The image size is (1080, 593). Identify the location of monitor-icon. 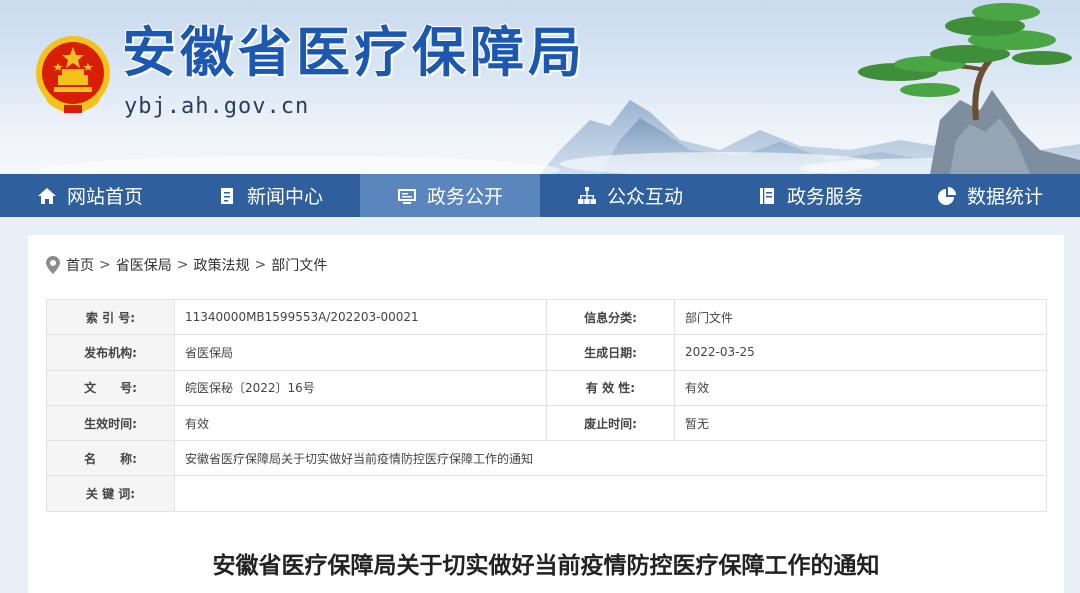
(406, 196).